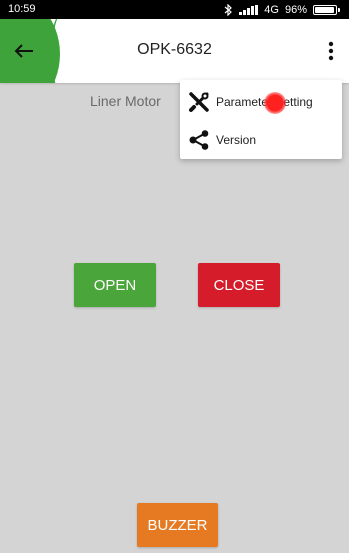  I want to click on network-type: 4G, so click(271, 9).